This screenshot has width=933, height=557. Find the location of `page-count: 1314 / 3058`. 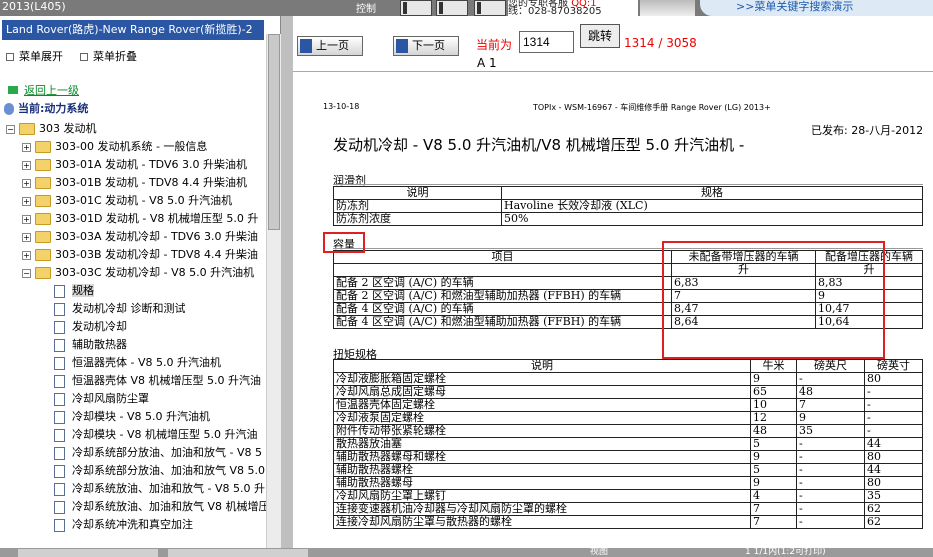

page-count: 1314 / 3058 is located at coordinates (660, 43).